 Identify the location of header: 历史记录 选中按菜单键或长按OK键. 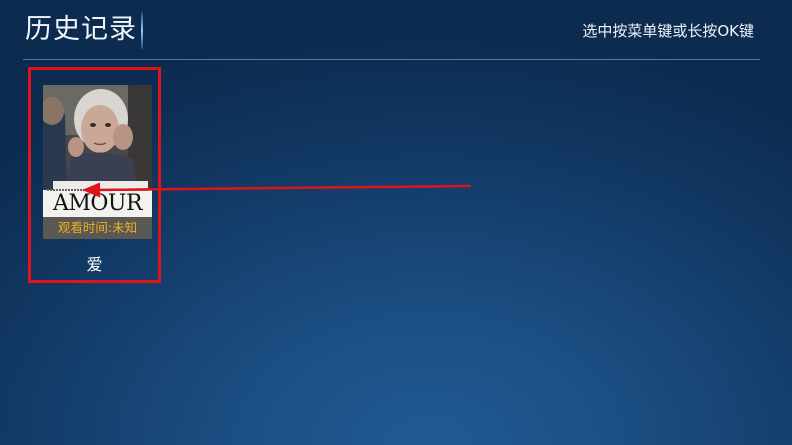
(396, 30).